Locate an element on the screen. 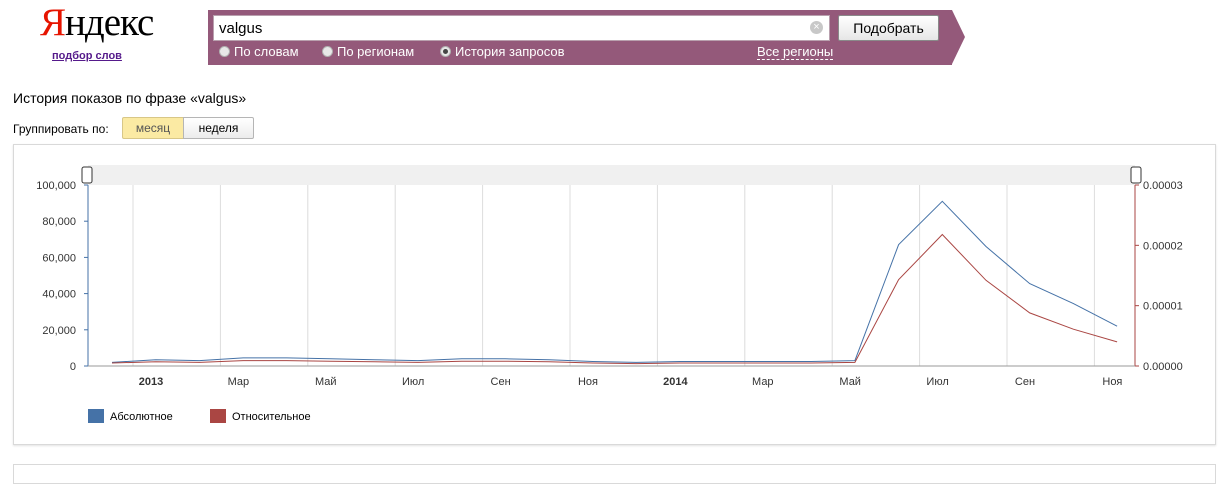 This screenshot has width=1223, height=484. y-tick-label-left: 60,000 is located at coordinates (59, 258).